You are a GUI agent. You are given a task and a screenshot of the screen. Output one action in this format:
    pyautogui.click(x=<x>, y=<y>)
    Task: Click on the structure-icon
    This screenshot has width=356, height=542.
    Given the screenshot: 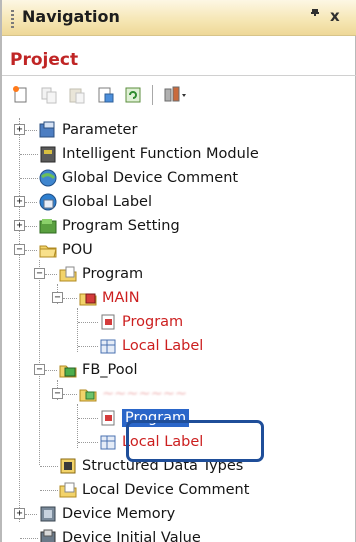 What is the action you would take?
    pyautogui.click(x=68, y=466)
    